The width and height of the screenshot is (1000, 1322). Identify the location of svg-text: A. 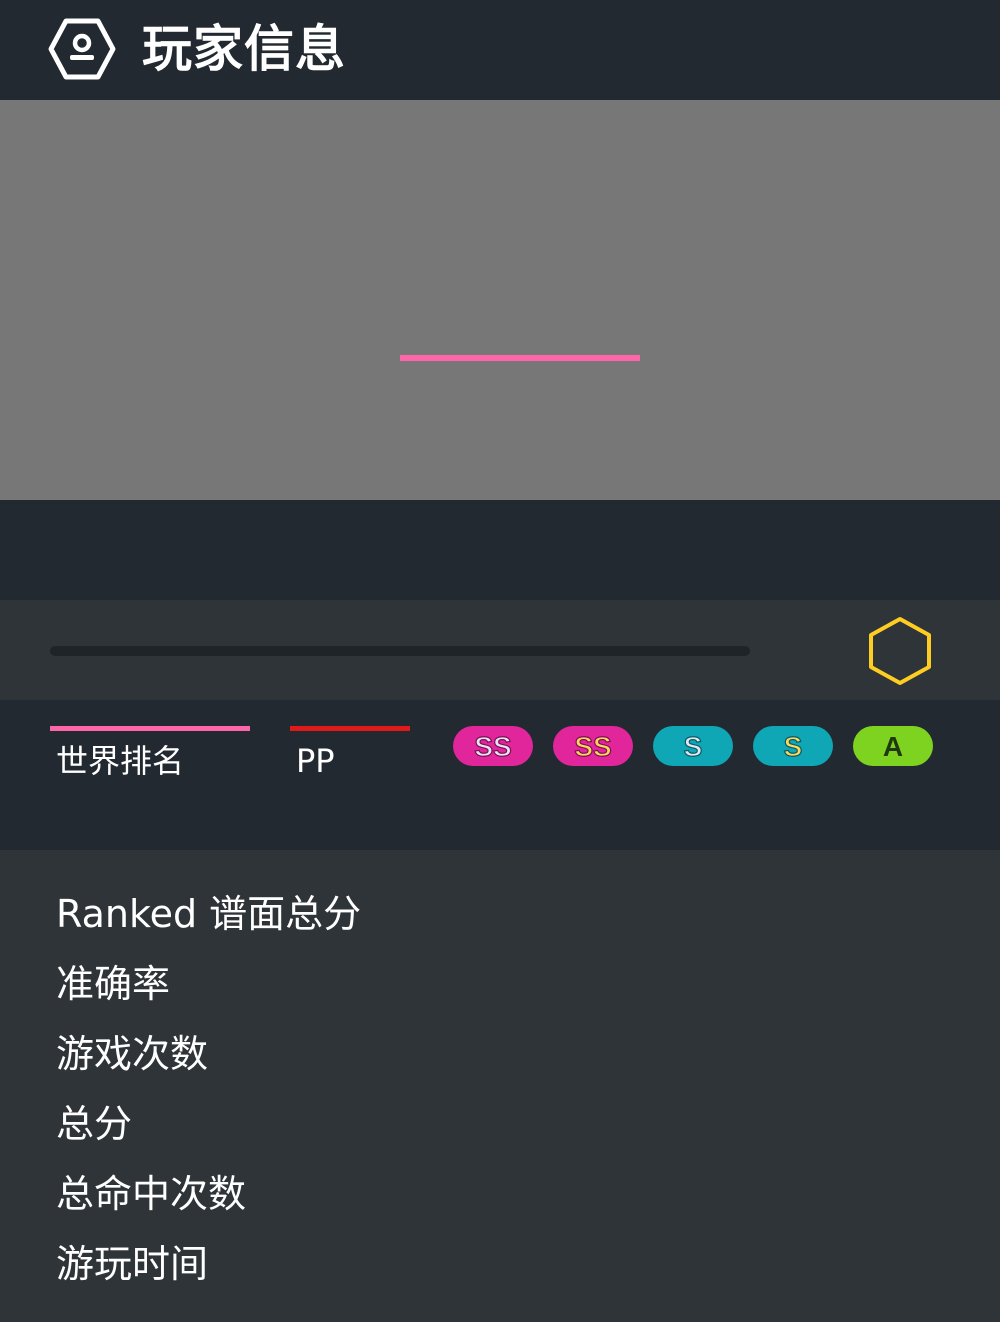
(893, 746).